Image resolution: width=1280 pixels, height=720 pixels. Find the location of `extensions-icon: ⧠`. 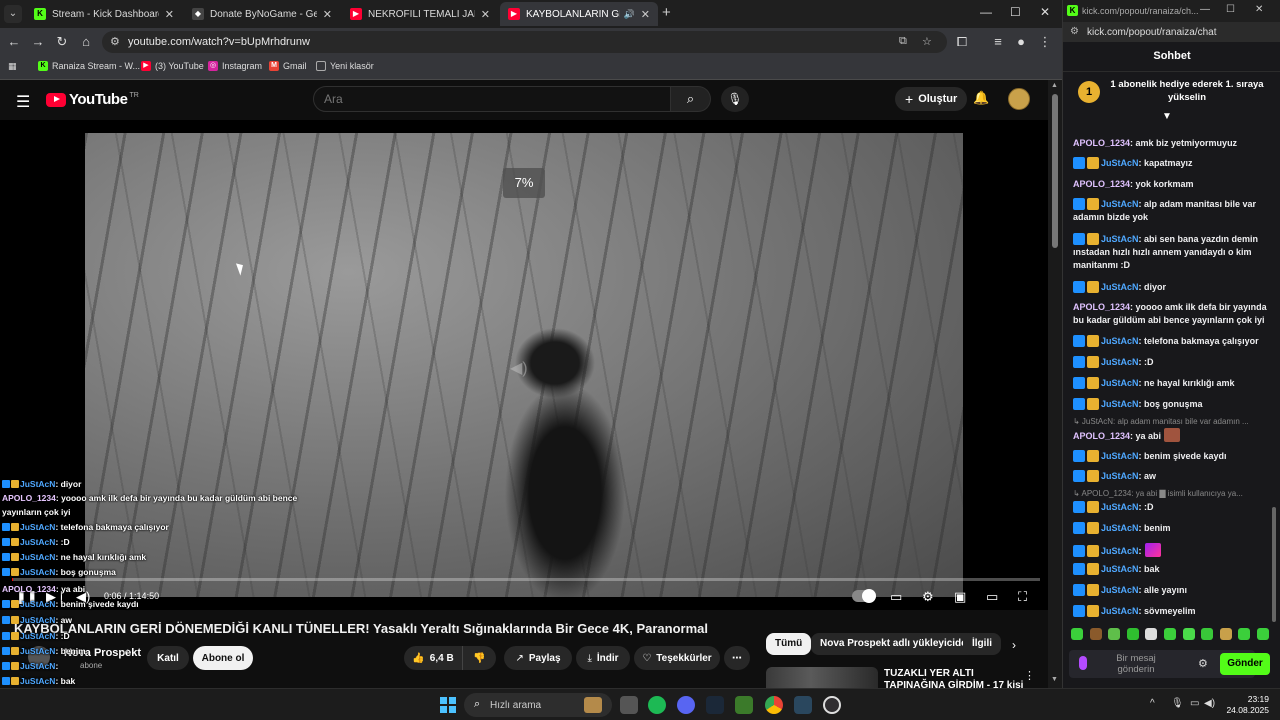

extensions-icon: ⧠ is located at coordinates (962, 42).